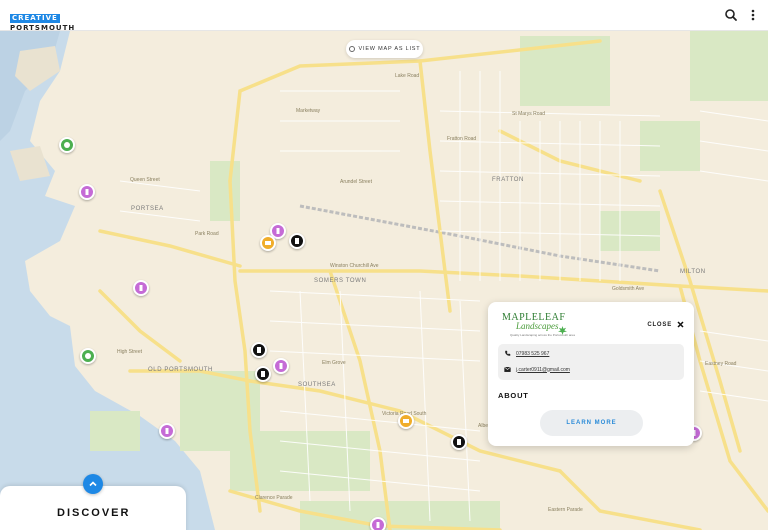 The width and height of the screenshot is (768, 530). I want to click on logo-top-text: CREATIVE, so click(35, 18).